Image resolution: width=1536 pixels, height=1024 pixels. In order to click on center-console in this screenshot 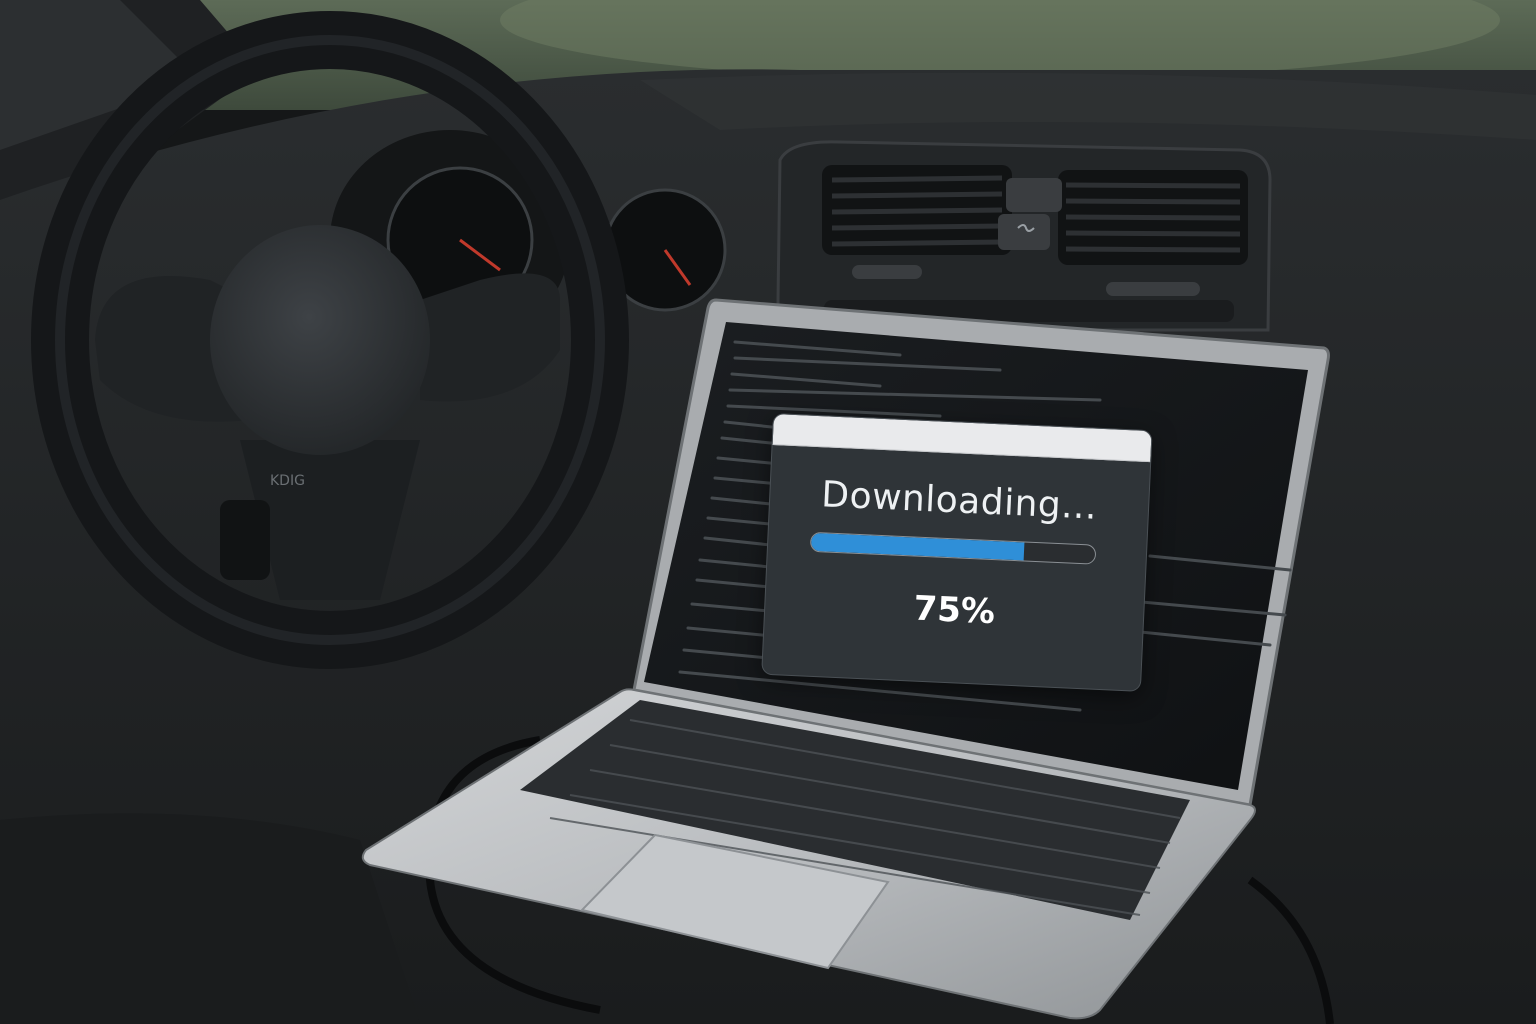, I will do `click(1024, 236)`.